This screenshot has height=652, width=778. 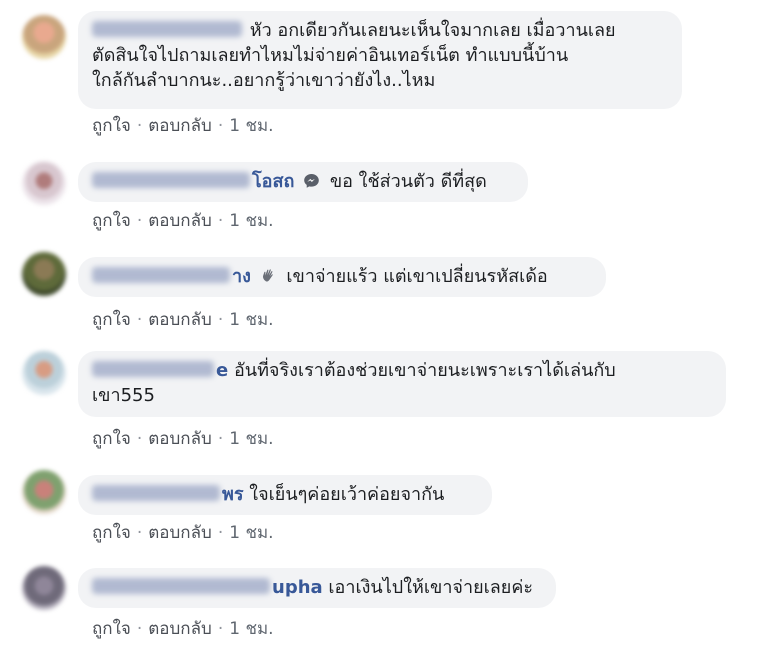 I want to click on comment-bubble: พร ใจเย็นๆค่อยเว้าค่อยจากัน, so click(x=285, y=495).